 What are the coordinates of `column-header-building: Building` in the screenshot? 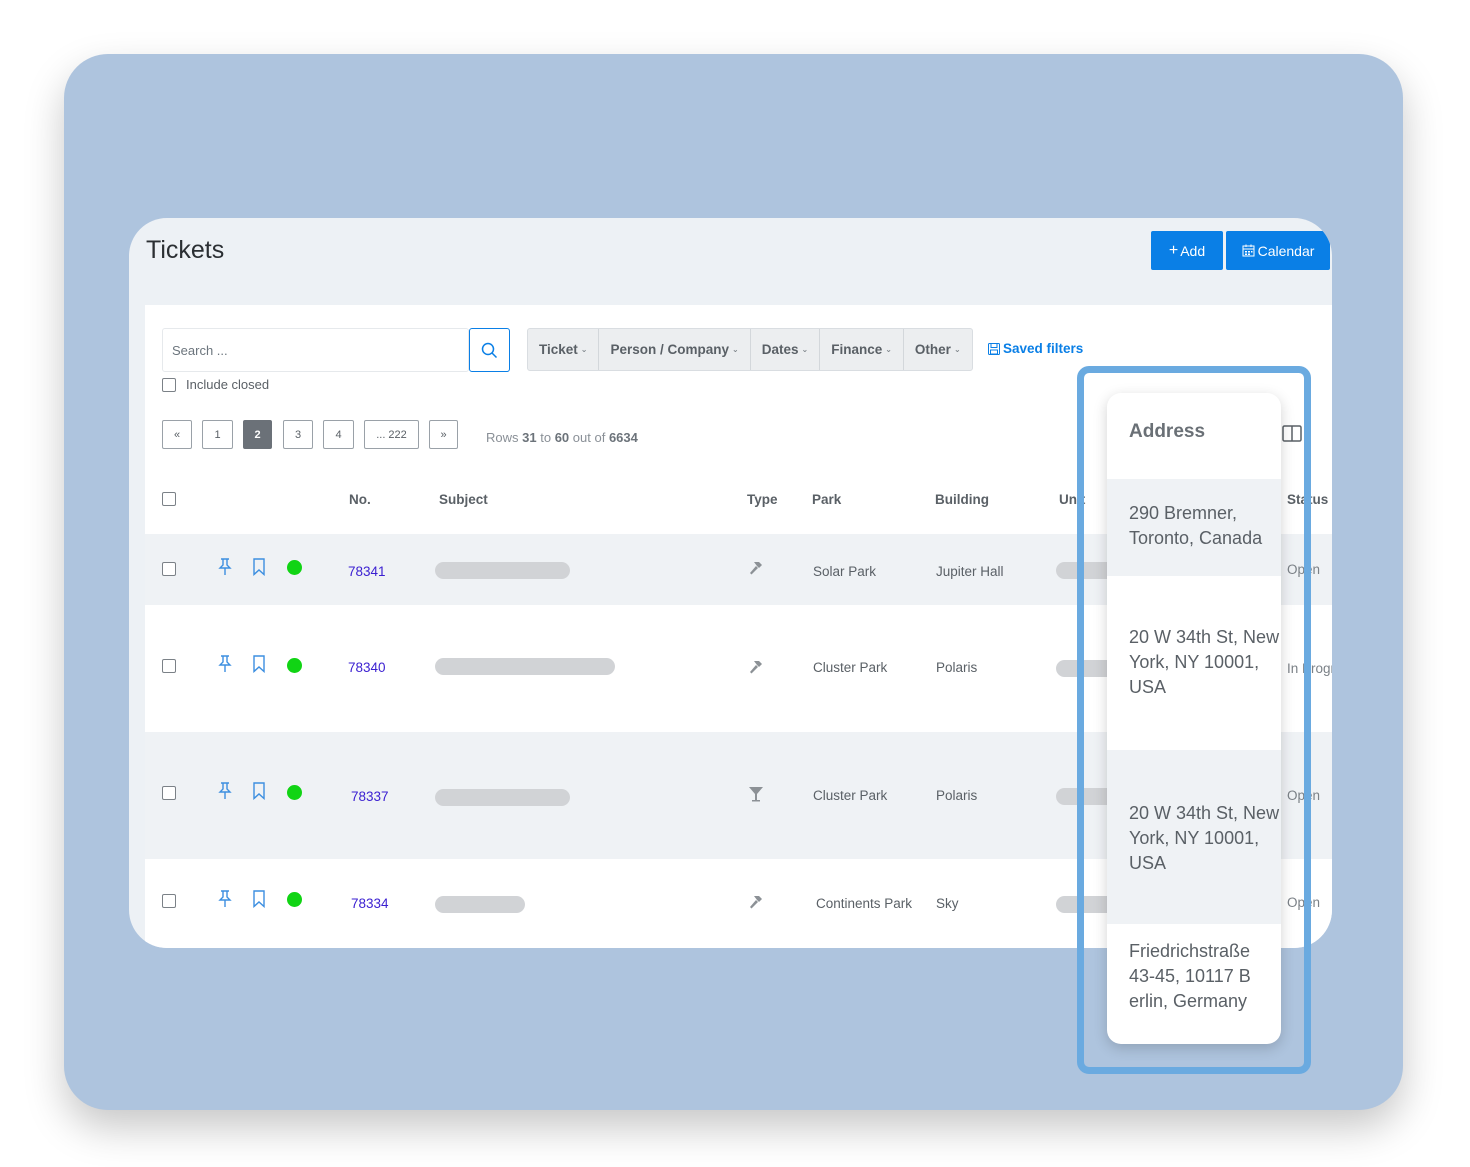 It's located at (962, 499).